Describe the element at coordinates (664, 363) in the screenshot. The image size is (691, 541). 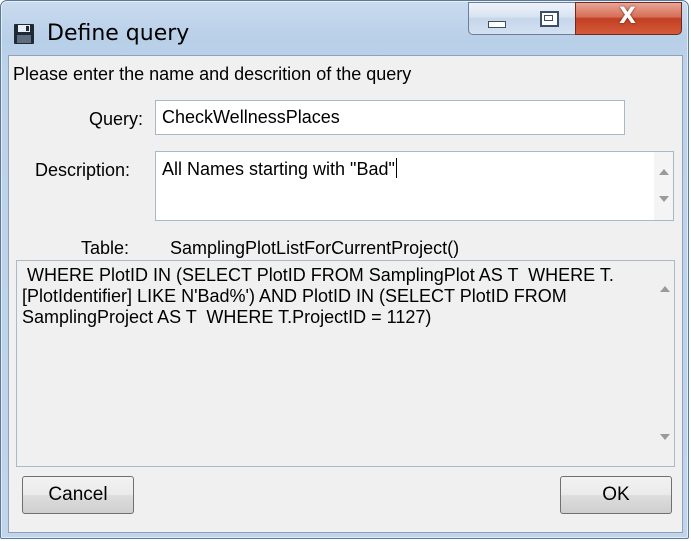
I see `sql-scrollbar` at that location.